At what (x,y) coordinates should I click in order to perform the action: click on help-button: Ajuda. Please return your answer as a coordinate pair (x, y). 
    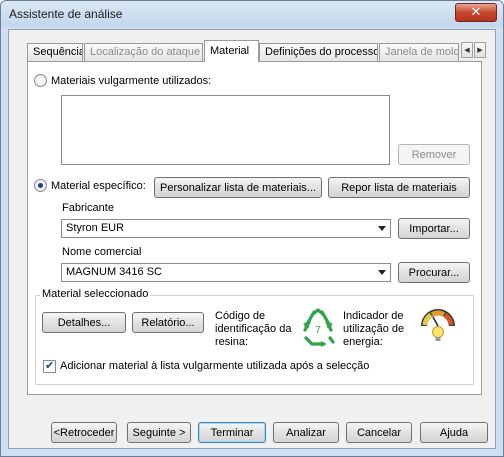
    Looking at the image, I should click on (454, 432).